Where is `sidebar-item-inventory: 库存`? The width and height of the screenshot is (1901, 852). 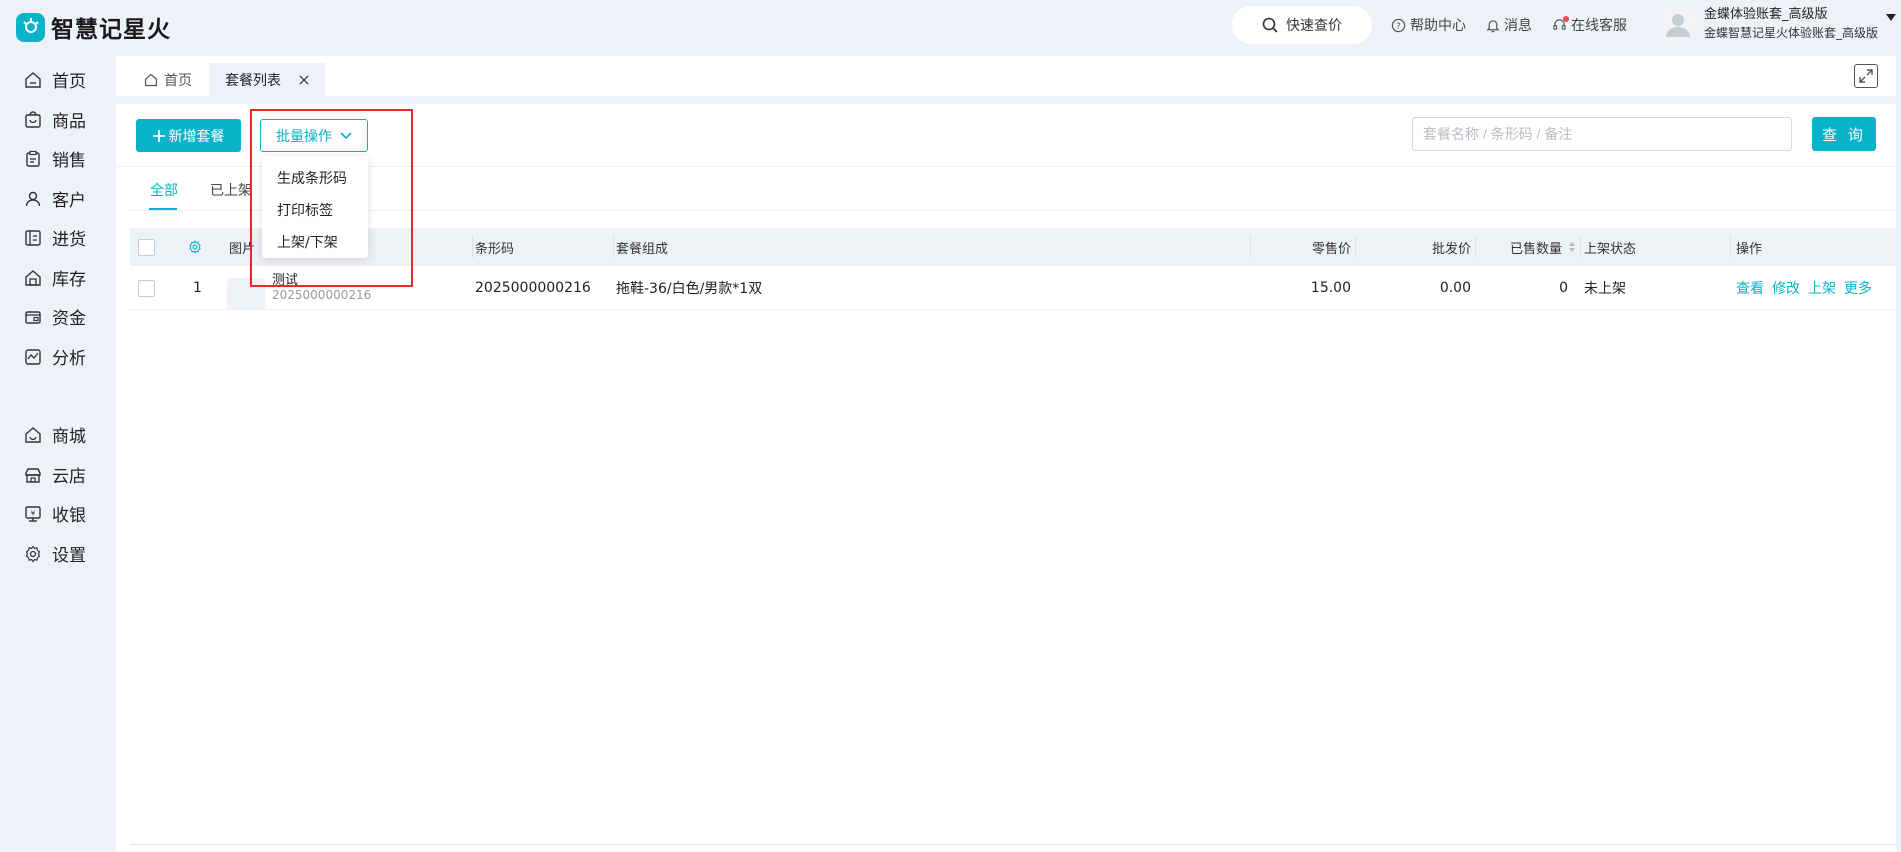 sidebar-item-inventory: 库存 is located at coordinates (55, 277).